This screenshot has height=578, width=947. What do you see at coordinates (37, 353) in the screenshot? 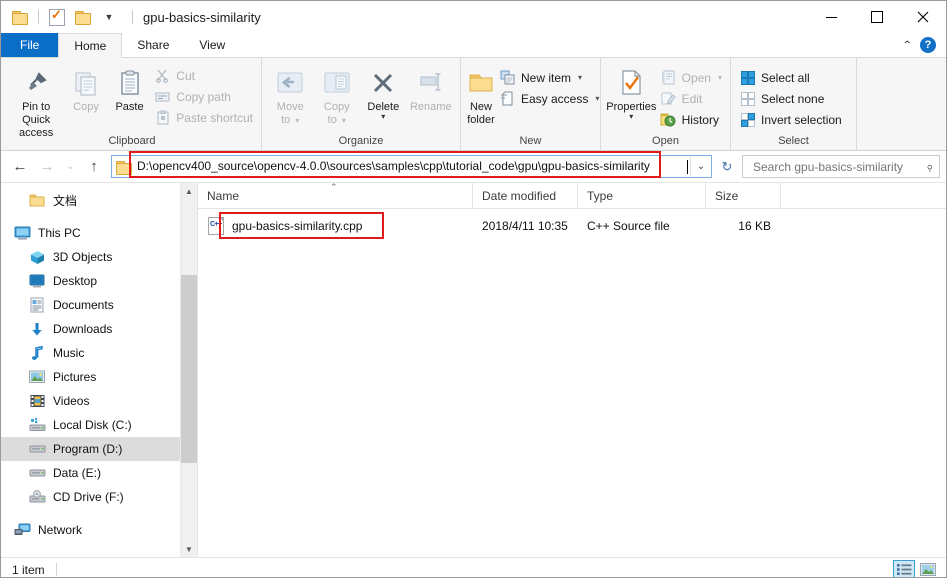
I see `music-icon` at bounding box center [37, 353].